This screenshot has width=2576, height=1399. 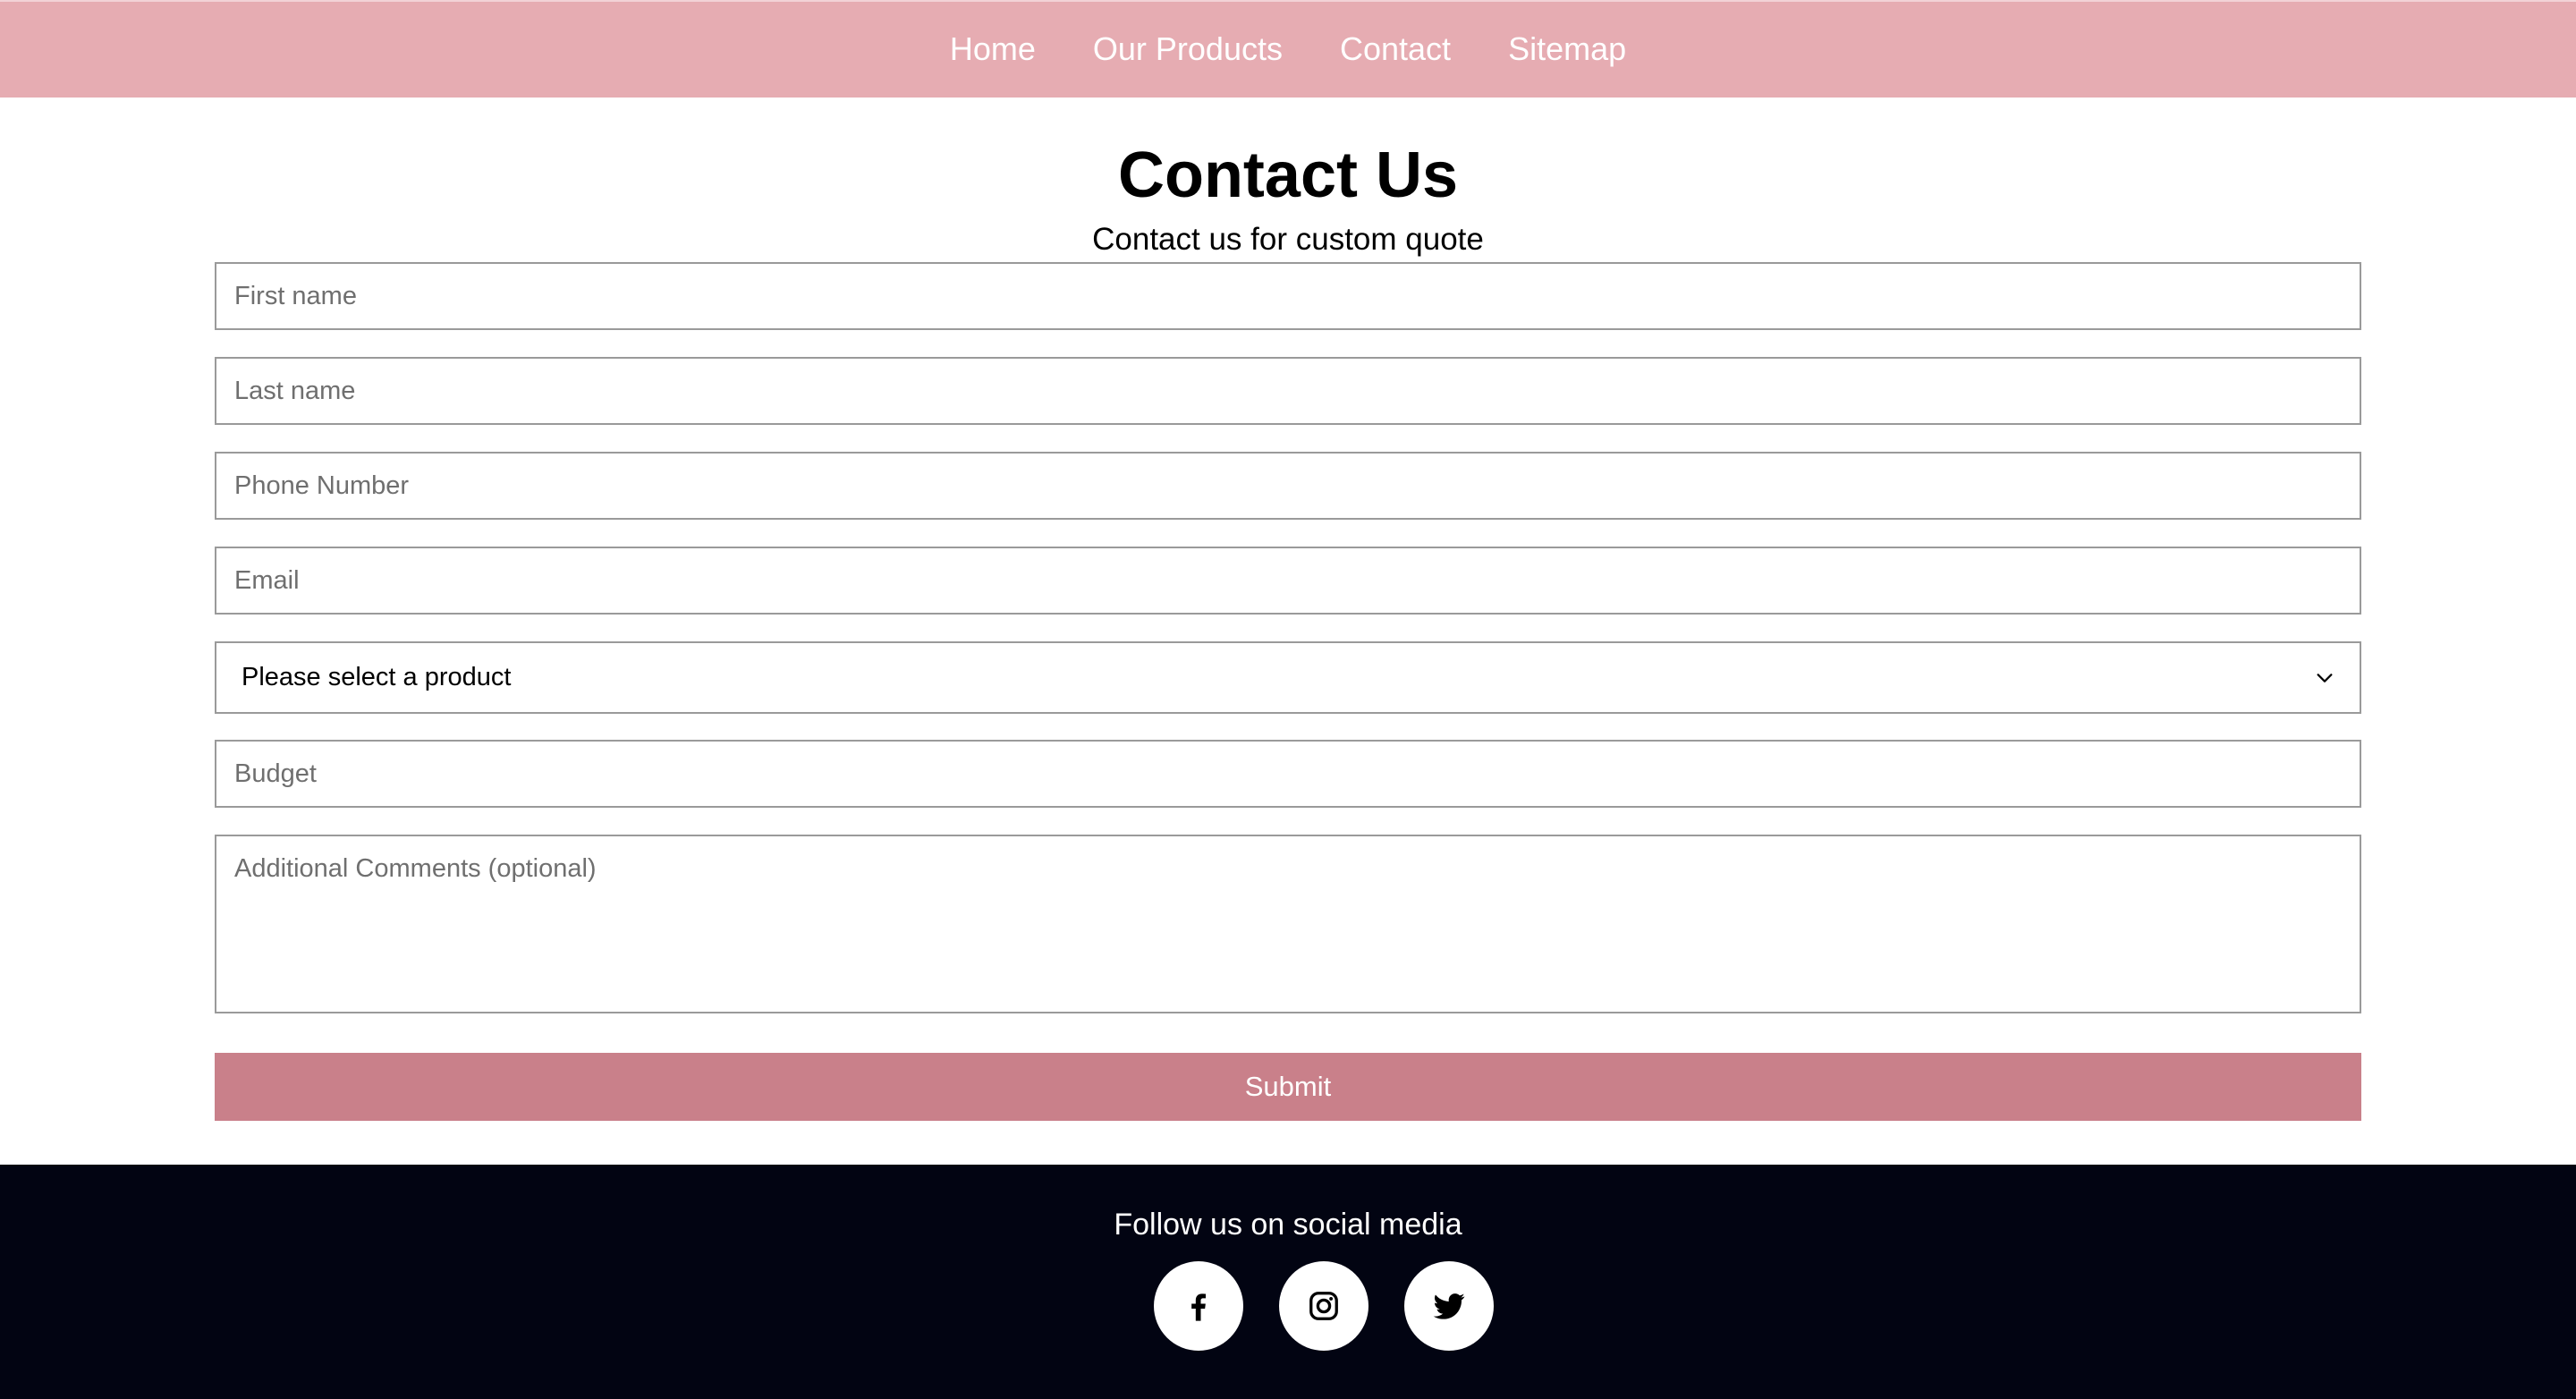 I want to click on product-select-value: Please select a product, so click(x=377, y=677).